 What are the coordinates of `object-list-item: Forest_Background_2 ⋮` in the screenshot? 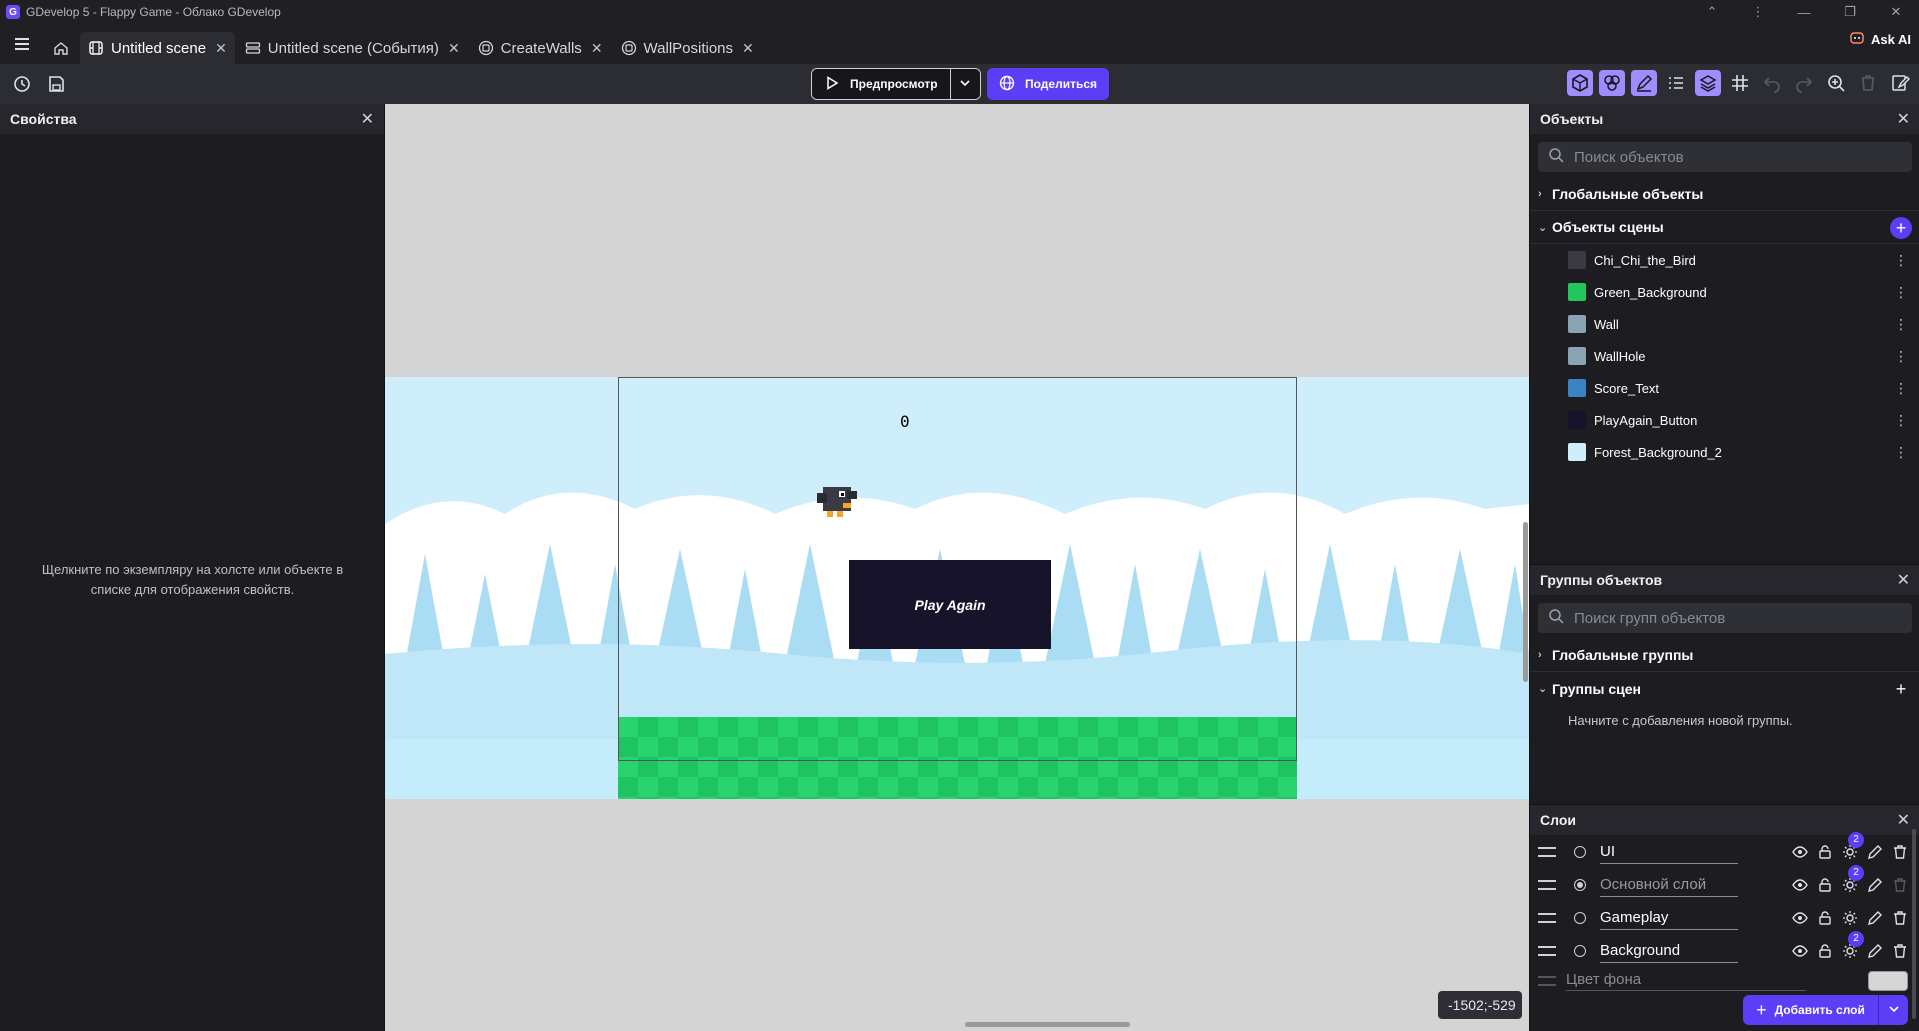 It's located at (1724, 452).